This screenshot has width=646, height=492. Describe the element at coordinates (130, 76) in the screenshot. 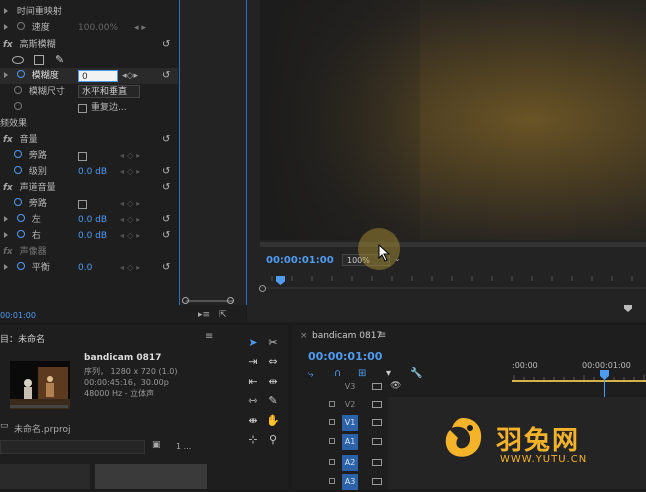

I see `blurriness-keyframe-nav: ◂◇▸` at that location.